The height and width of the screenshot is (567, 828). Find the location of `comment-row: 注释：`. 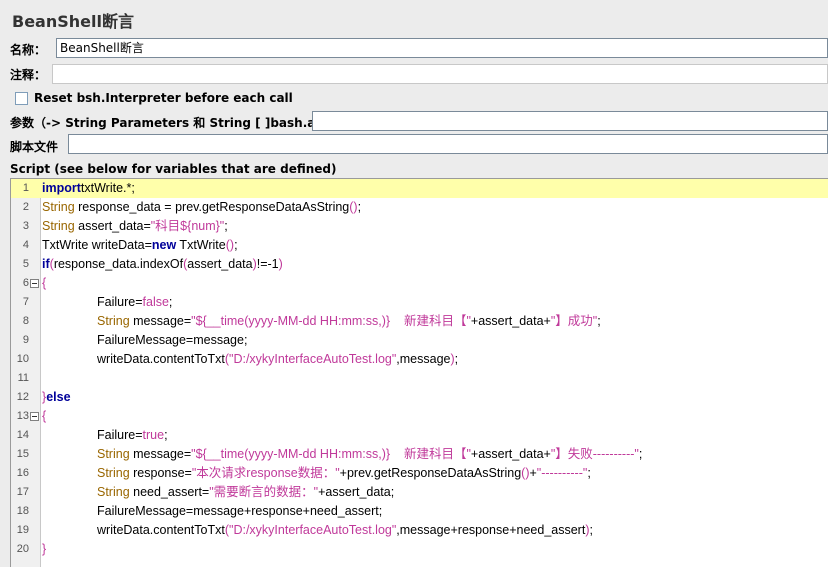

comment-row: 注释： is located at coordinates (28, 74).